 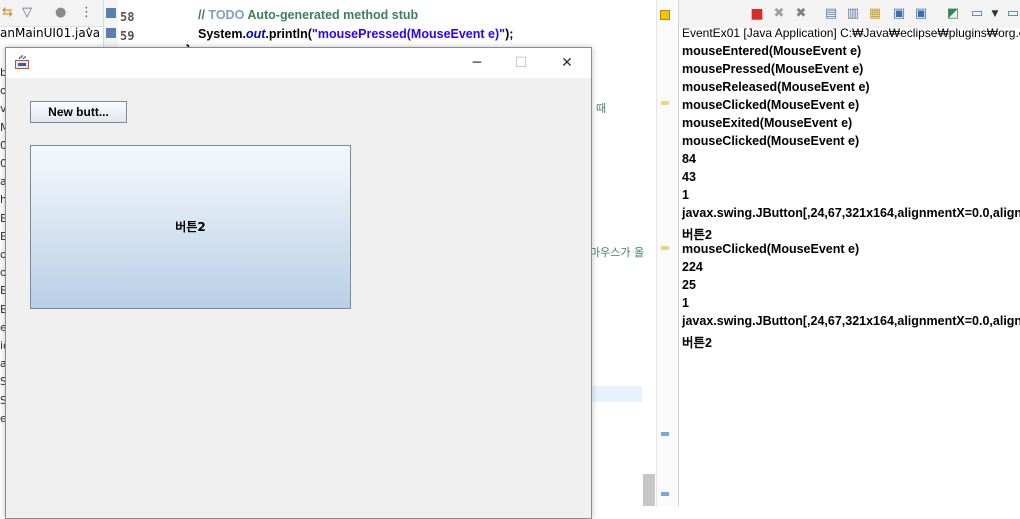 I want to click on console-line: 84, so click(x=689, y=159).